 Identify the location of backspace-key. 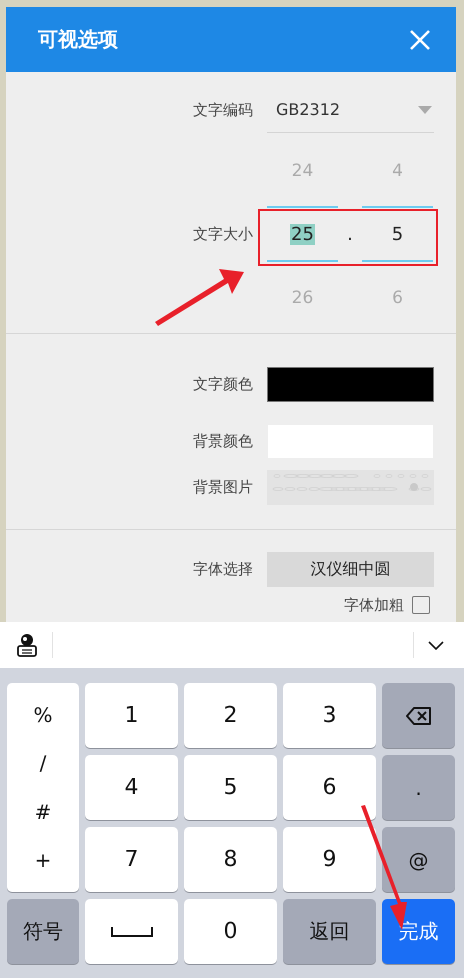
(418, 715).